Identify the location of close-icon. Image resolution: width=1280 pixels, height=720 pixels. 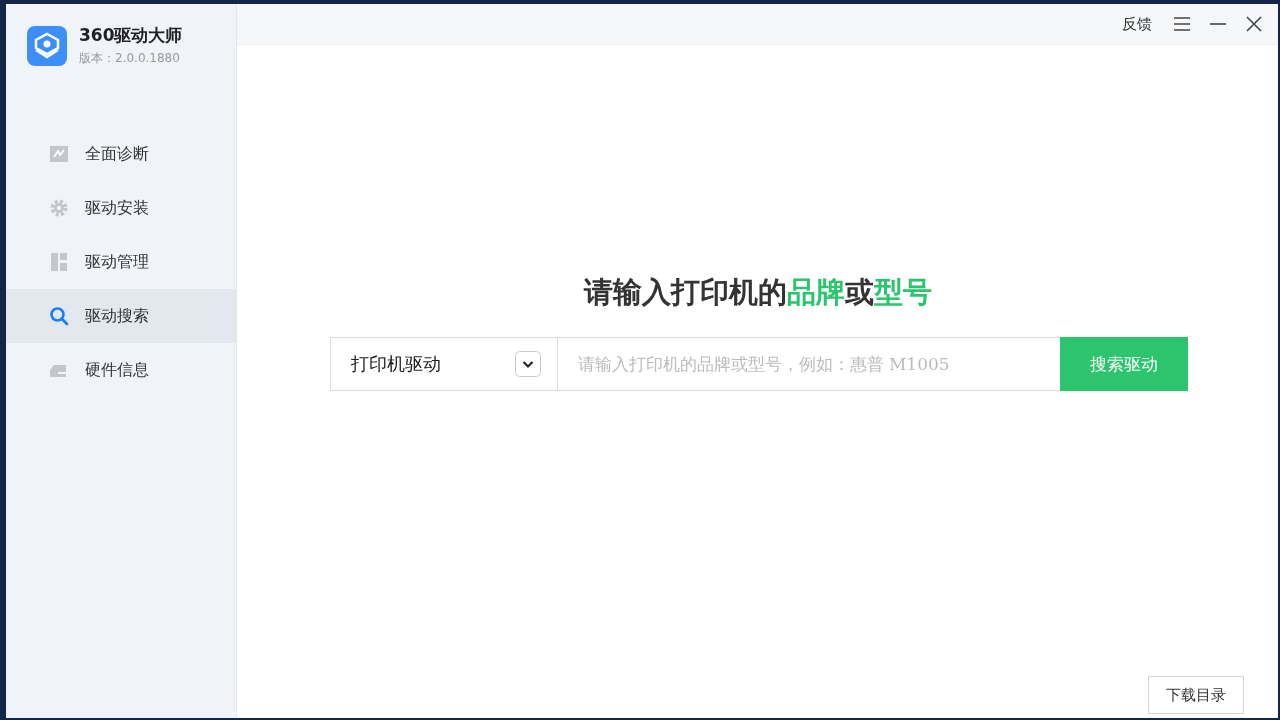
(1254, 24).